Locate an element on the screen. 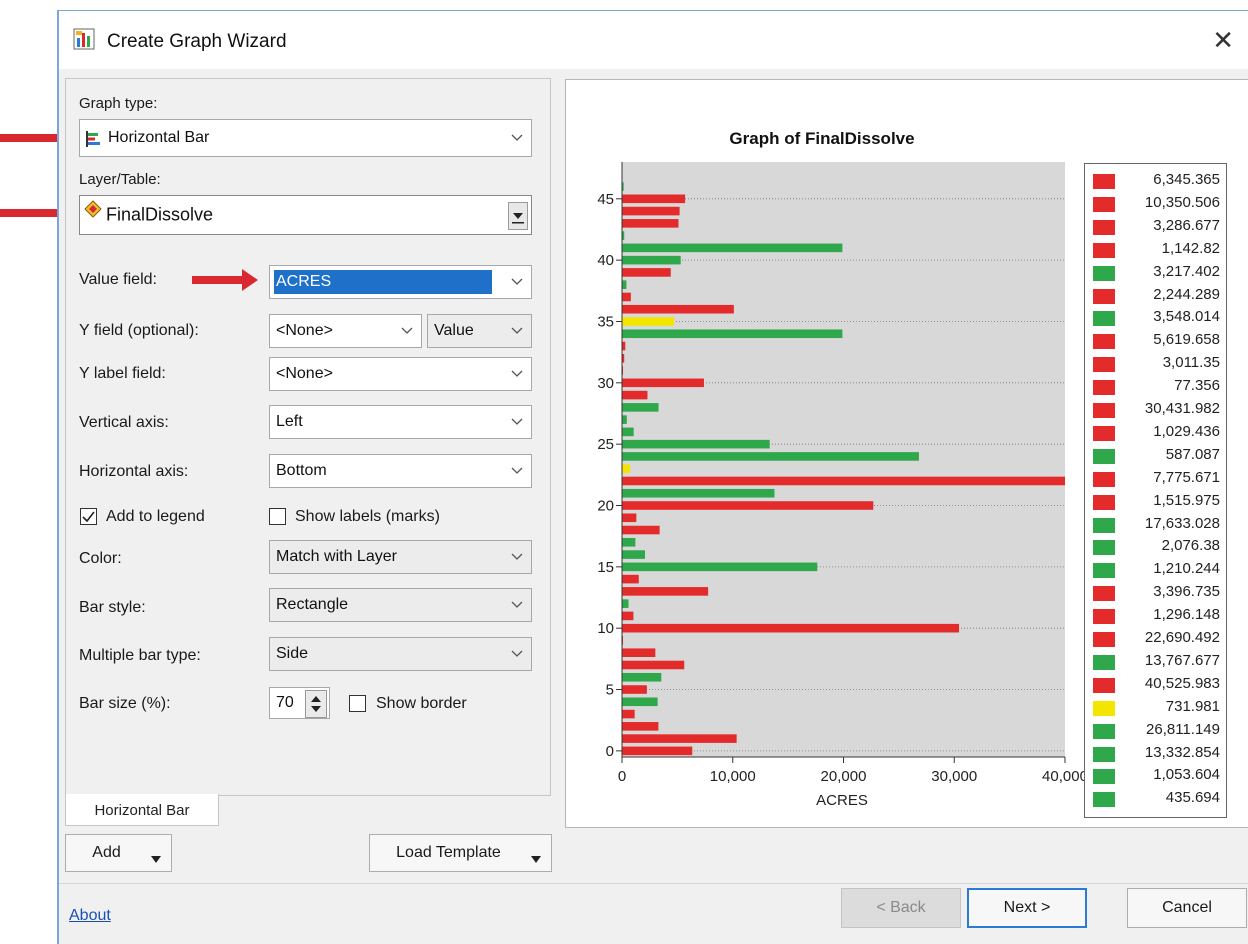  legend-label: 1,210.244 is located at coordinates (1186, 569).